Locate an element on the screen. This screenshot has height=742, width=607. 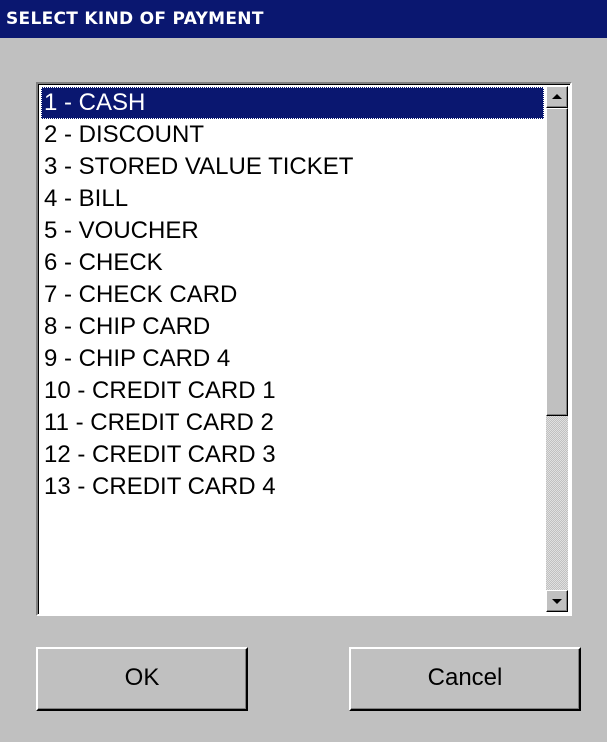
list-item: 12 - CREDIT CARD 3 is located at coordinates (292, 455).